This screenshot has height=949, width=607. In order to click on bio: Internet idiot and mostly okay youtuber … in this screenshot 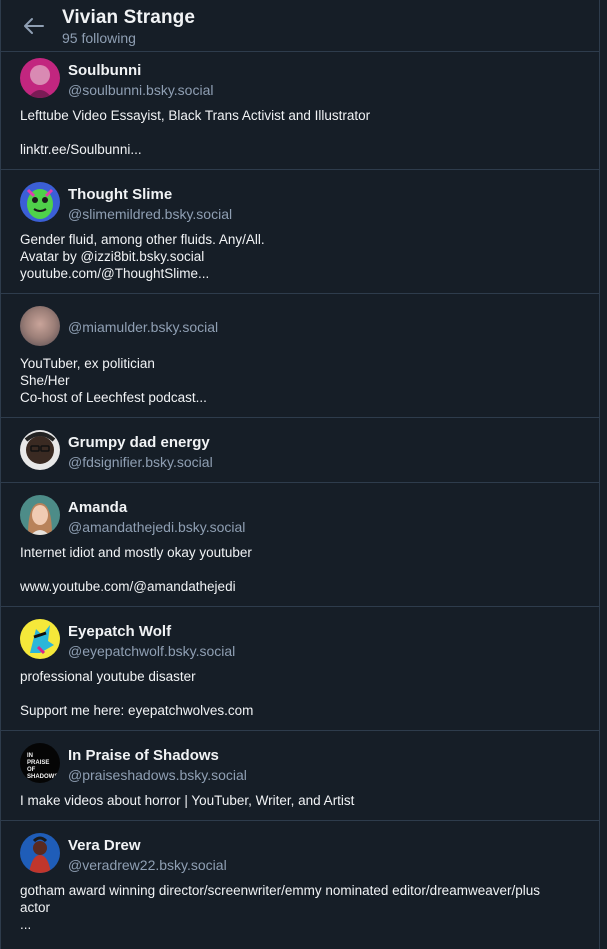, I will do `click(136, 569)`.